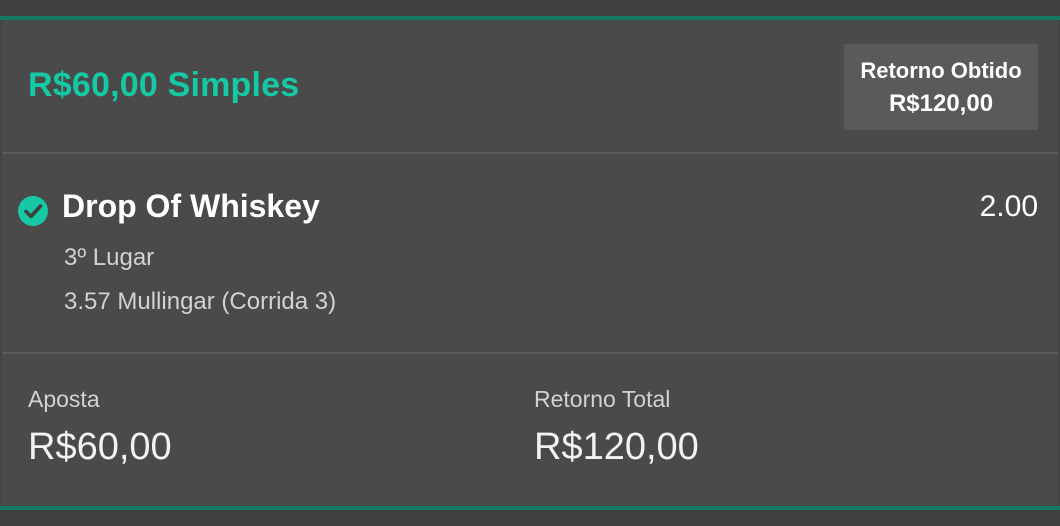 This screenshot has height=526, width=1060. What do you see at coordinates (530, 516) in the screenshot?
I see `bottom-accent-bar` at bounding box center [530, 516].